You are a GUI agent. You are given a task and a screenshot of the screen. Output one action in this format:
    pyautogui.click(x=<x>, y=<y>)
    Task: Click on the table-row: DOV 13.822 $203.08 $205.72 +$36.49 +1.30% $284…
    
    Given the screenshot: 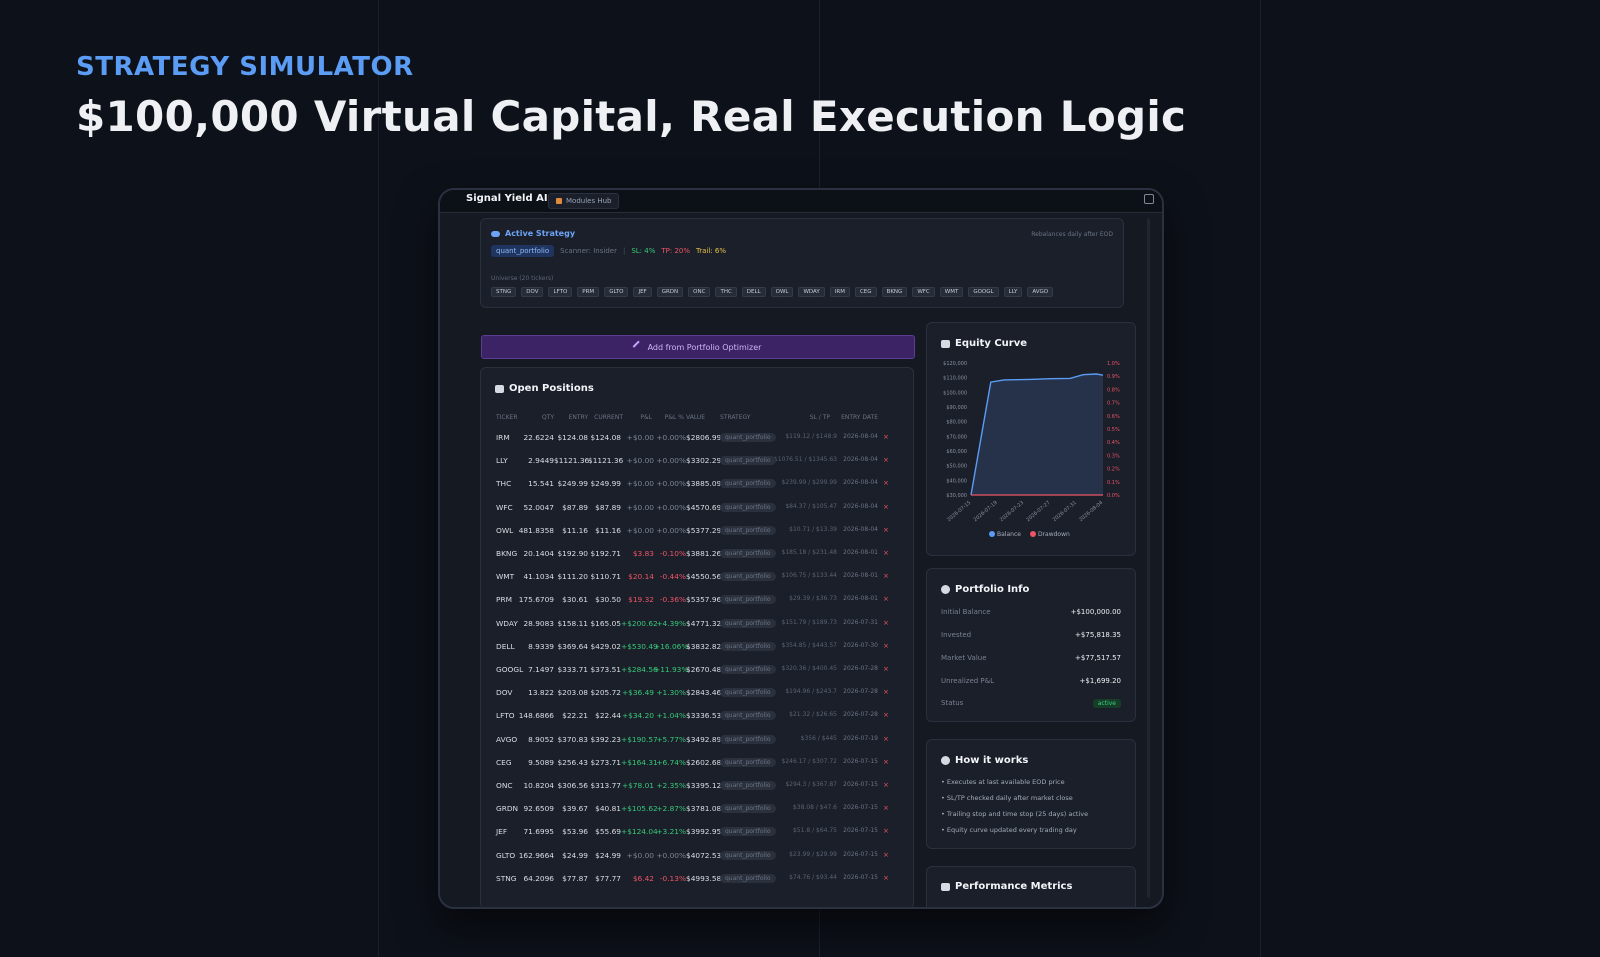 What is the action you would take?
    pyautogui.click(x=670, y=694)
    